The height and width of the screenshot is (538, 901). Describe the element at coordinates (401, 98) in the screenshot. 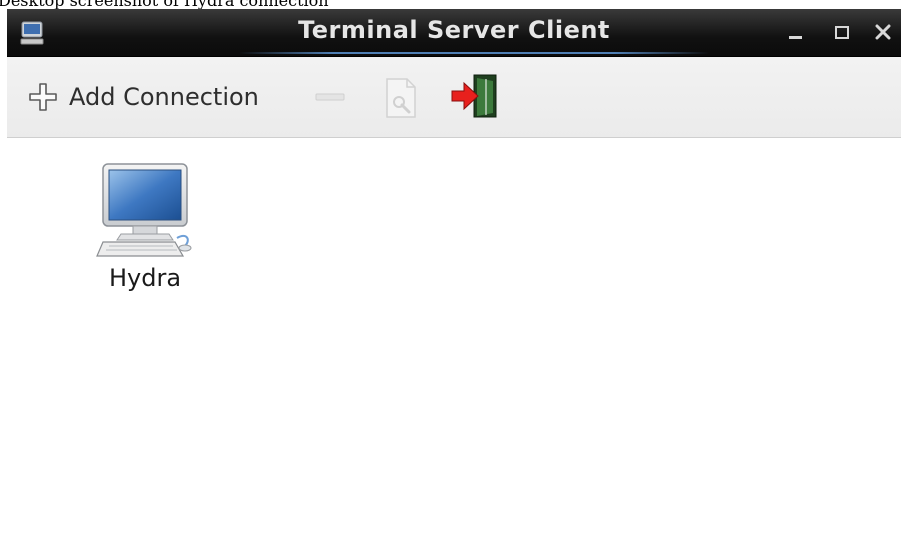

I see `properties-icon` at that location.